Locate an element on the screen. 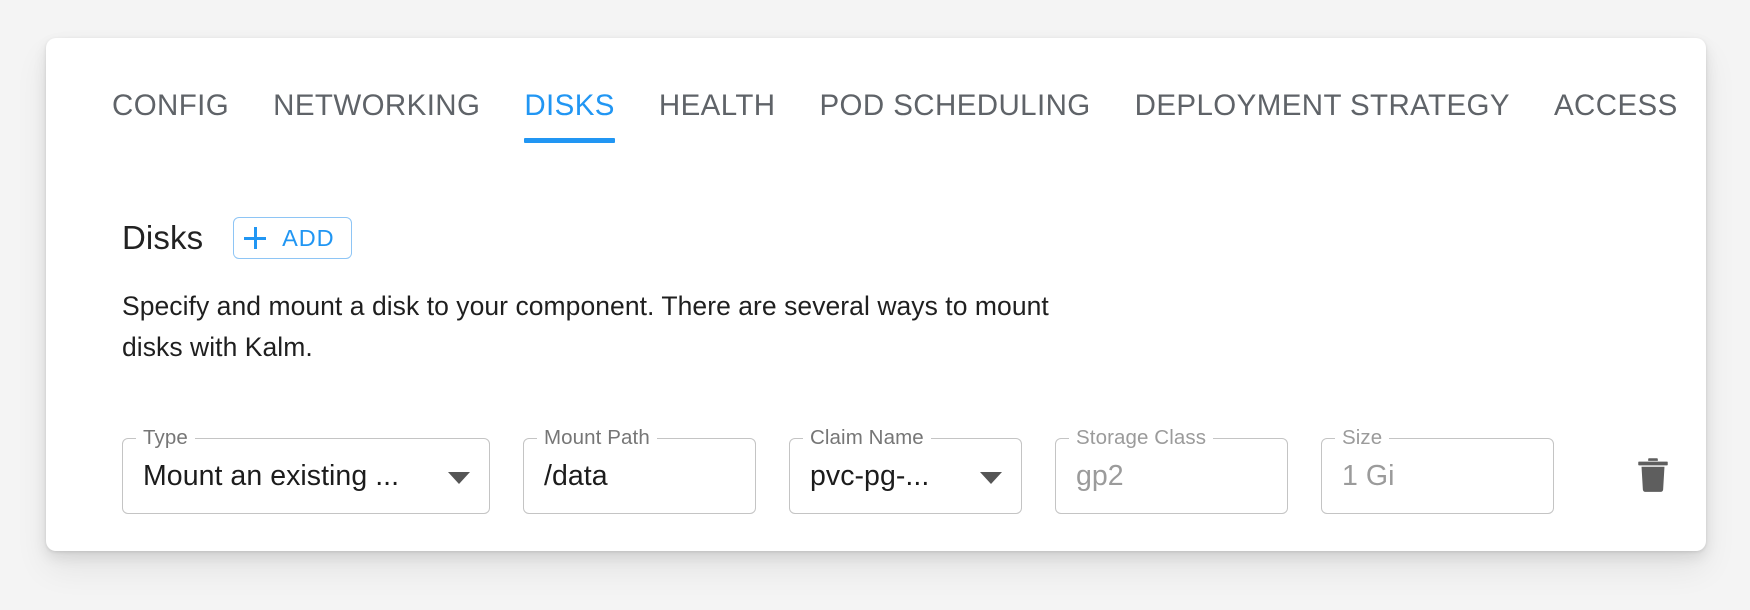 Image resolution: width=1750 pixels, height=610 pixels. storage-class-value: gp2 is located at coordinates (1100, 475).